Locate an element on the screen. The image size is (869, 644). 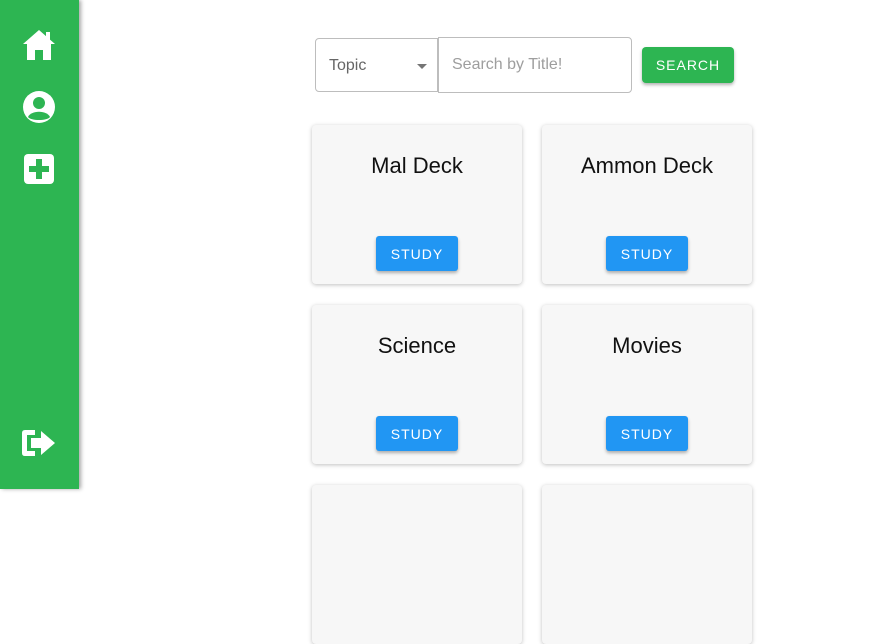
sidebar is located at coordinates (39, 244).